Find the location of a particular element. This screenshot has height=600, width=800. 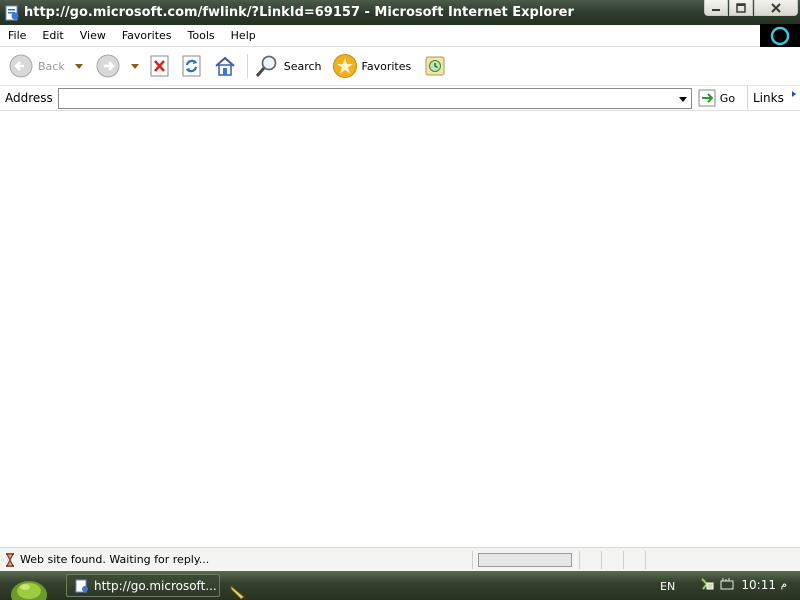

clock-period: م is located at coordinates (783, 584).